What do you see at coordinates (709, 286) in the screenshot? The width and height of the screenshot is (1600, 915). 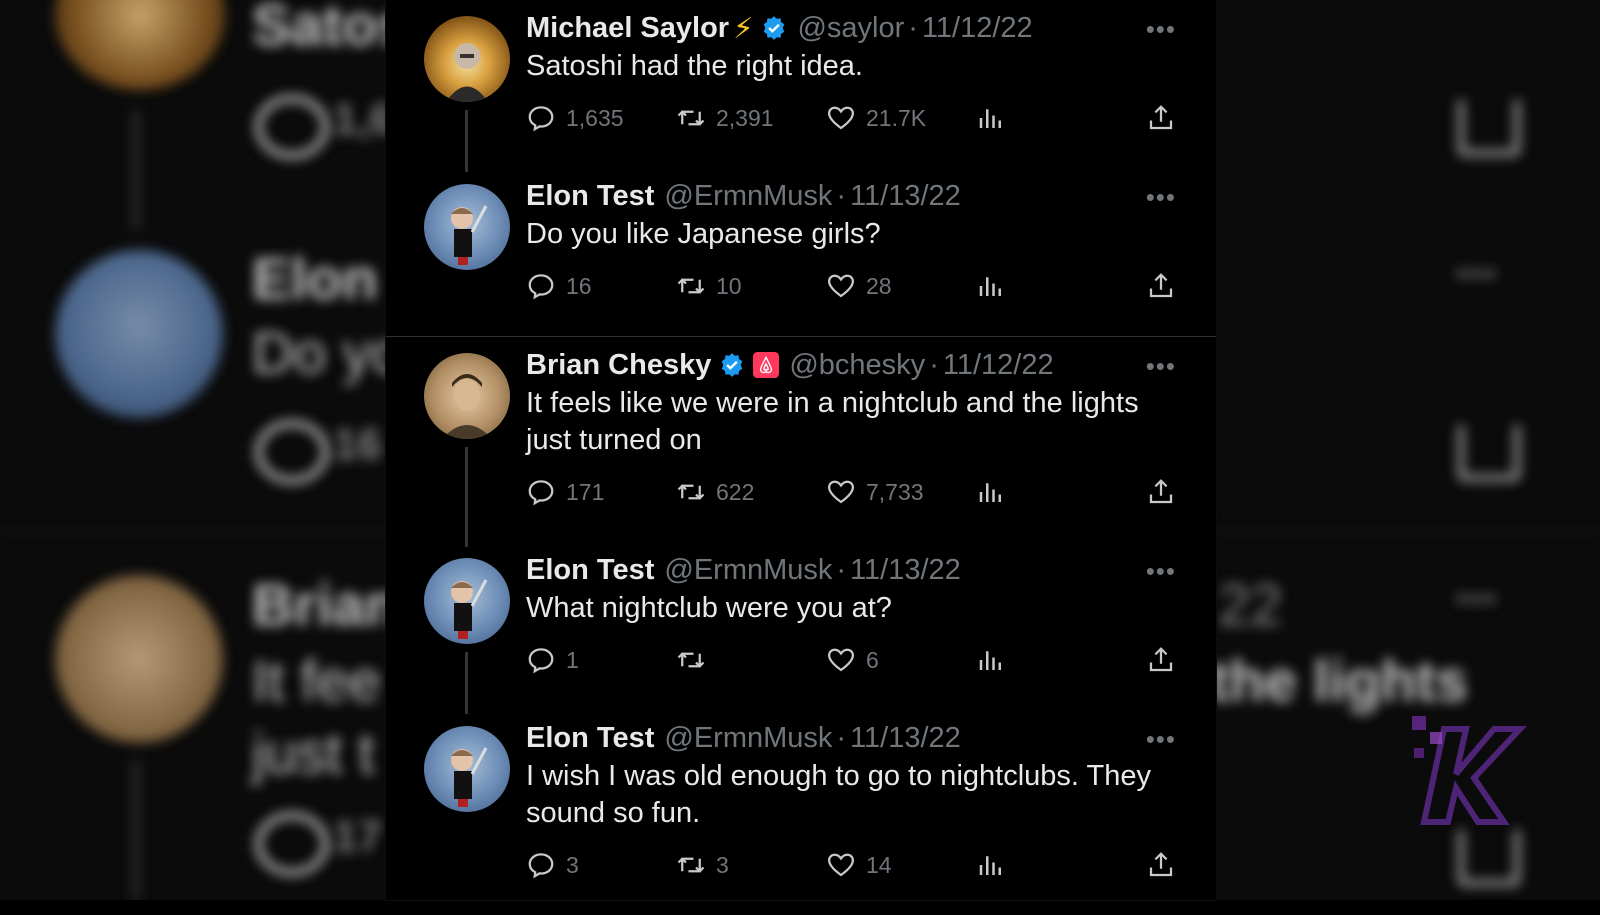 I see `retweet-button: 10` at bounding box center [709, 286].